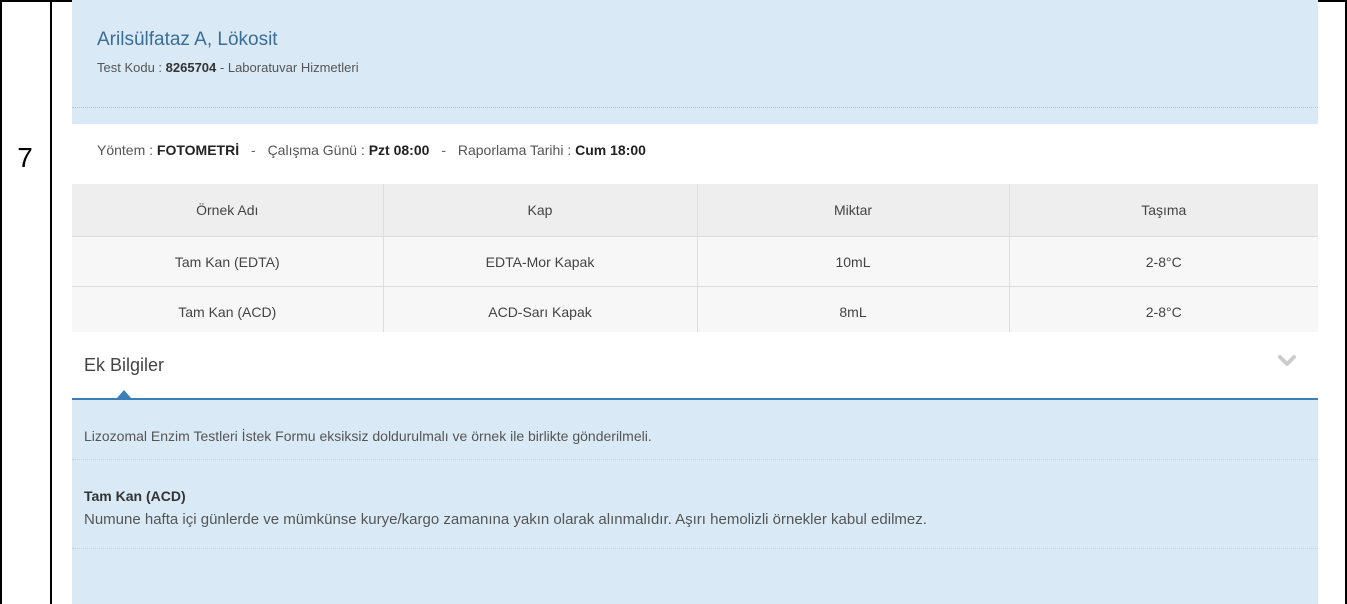  Describe the element at coordinates (25, 157) in the screenshot. I see `row-number: 7` at that location.